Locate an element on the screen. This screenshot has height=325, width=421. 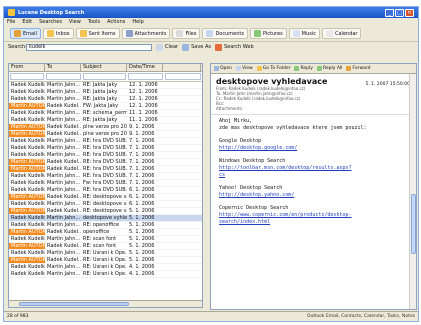
column-from: From is located at coordinates (27, 67).